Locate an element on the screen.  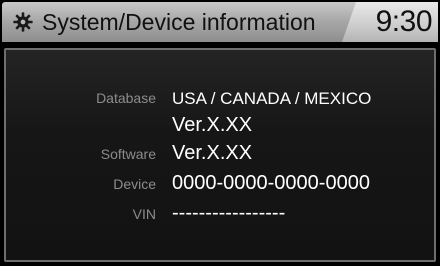
device-label: Device is located at coordinates (134, 184).